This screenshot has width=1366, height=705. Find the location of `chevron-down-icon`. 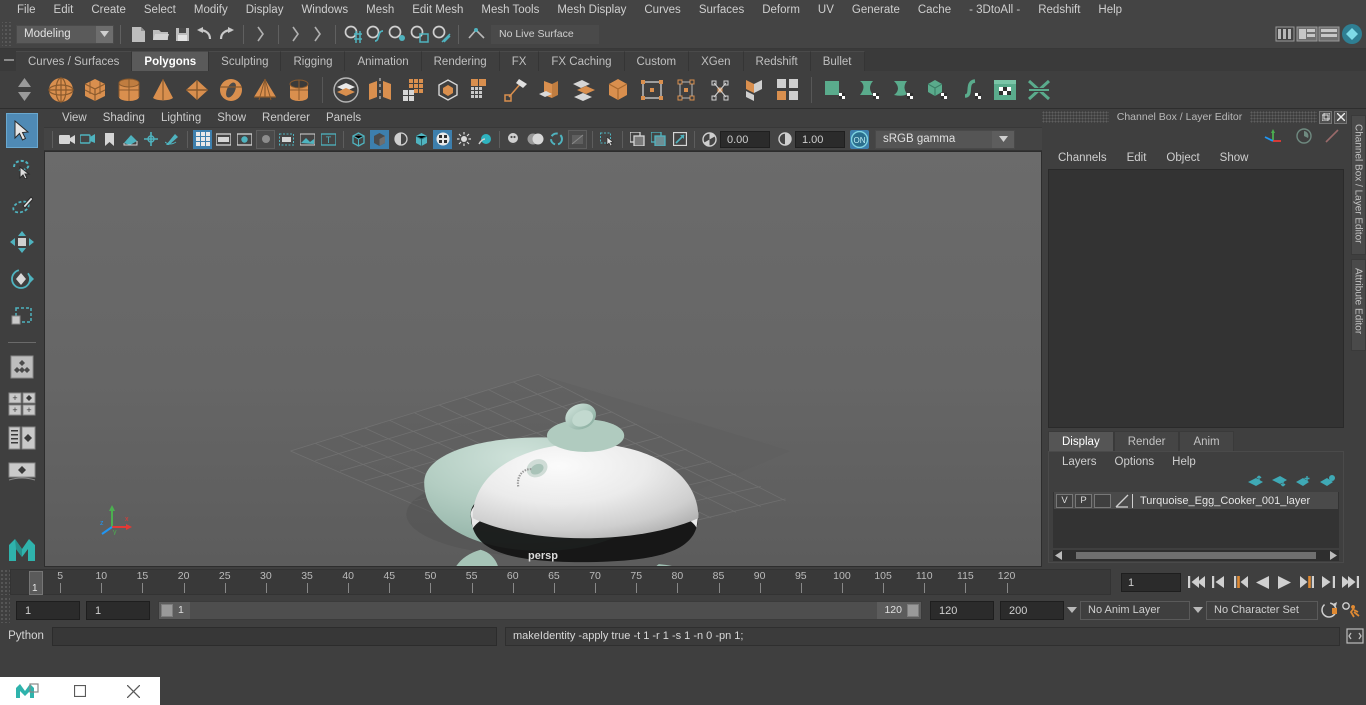

chevron-down-icon is located at coordinates (1072, 610).